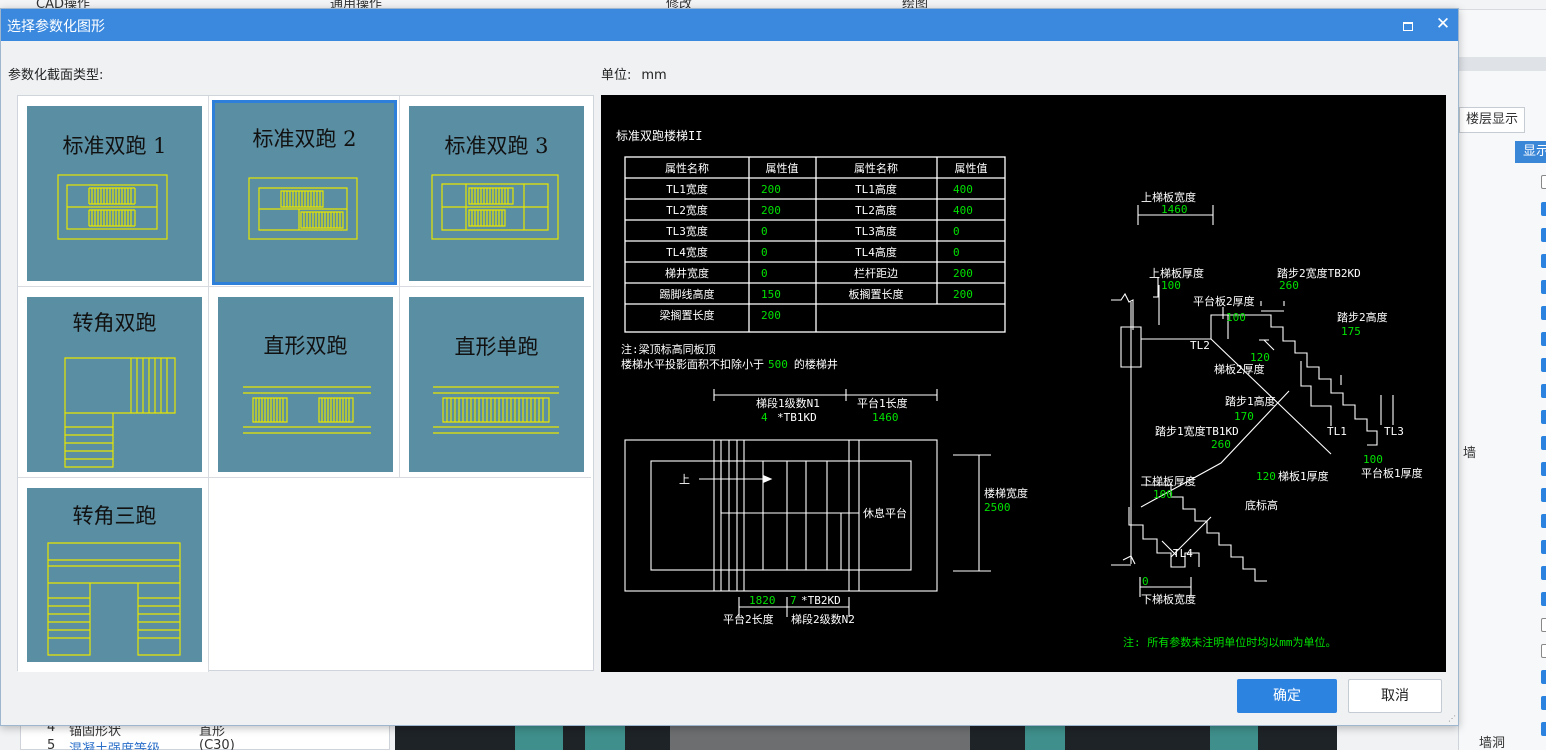  What do you see at coordinates (762, 600) in the screenshot?
I see `landing2-value: 1820` at bounding box center [762, 600].